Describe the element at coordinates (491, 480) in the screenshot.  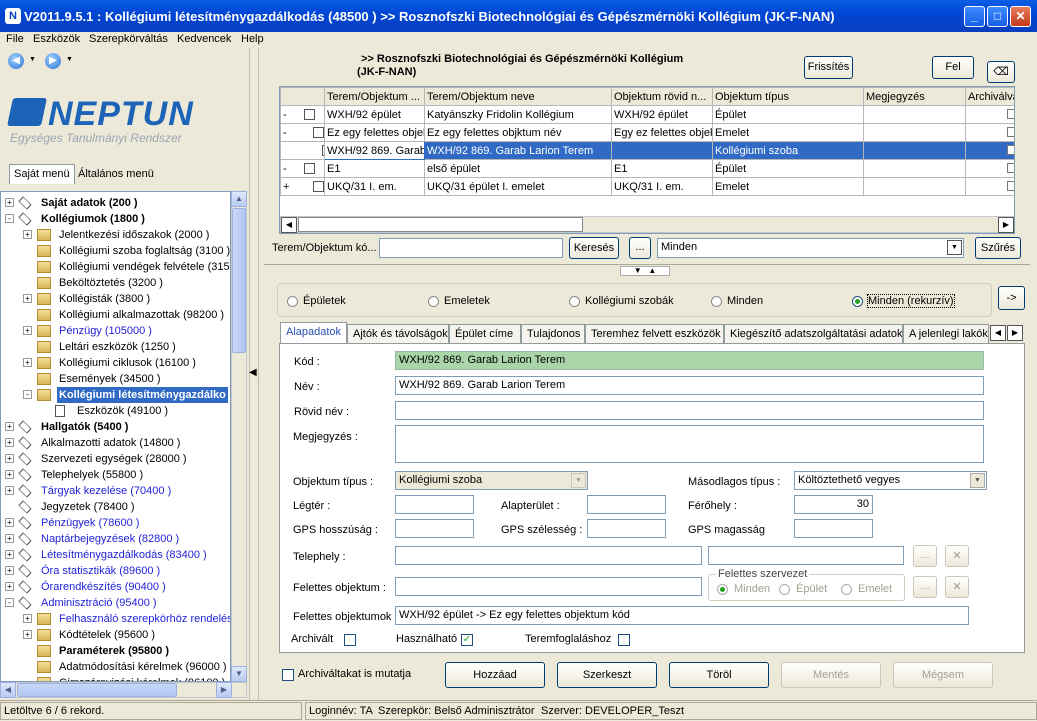
I see `objektum-tipus-select: Kollégiumi szoba` at that location.